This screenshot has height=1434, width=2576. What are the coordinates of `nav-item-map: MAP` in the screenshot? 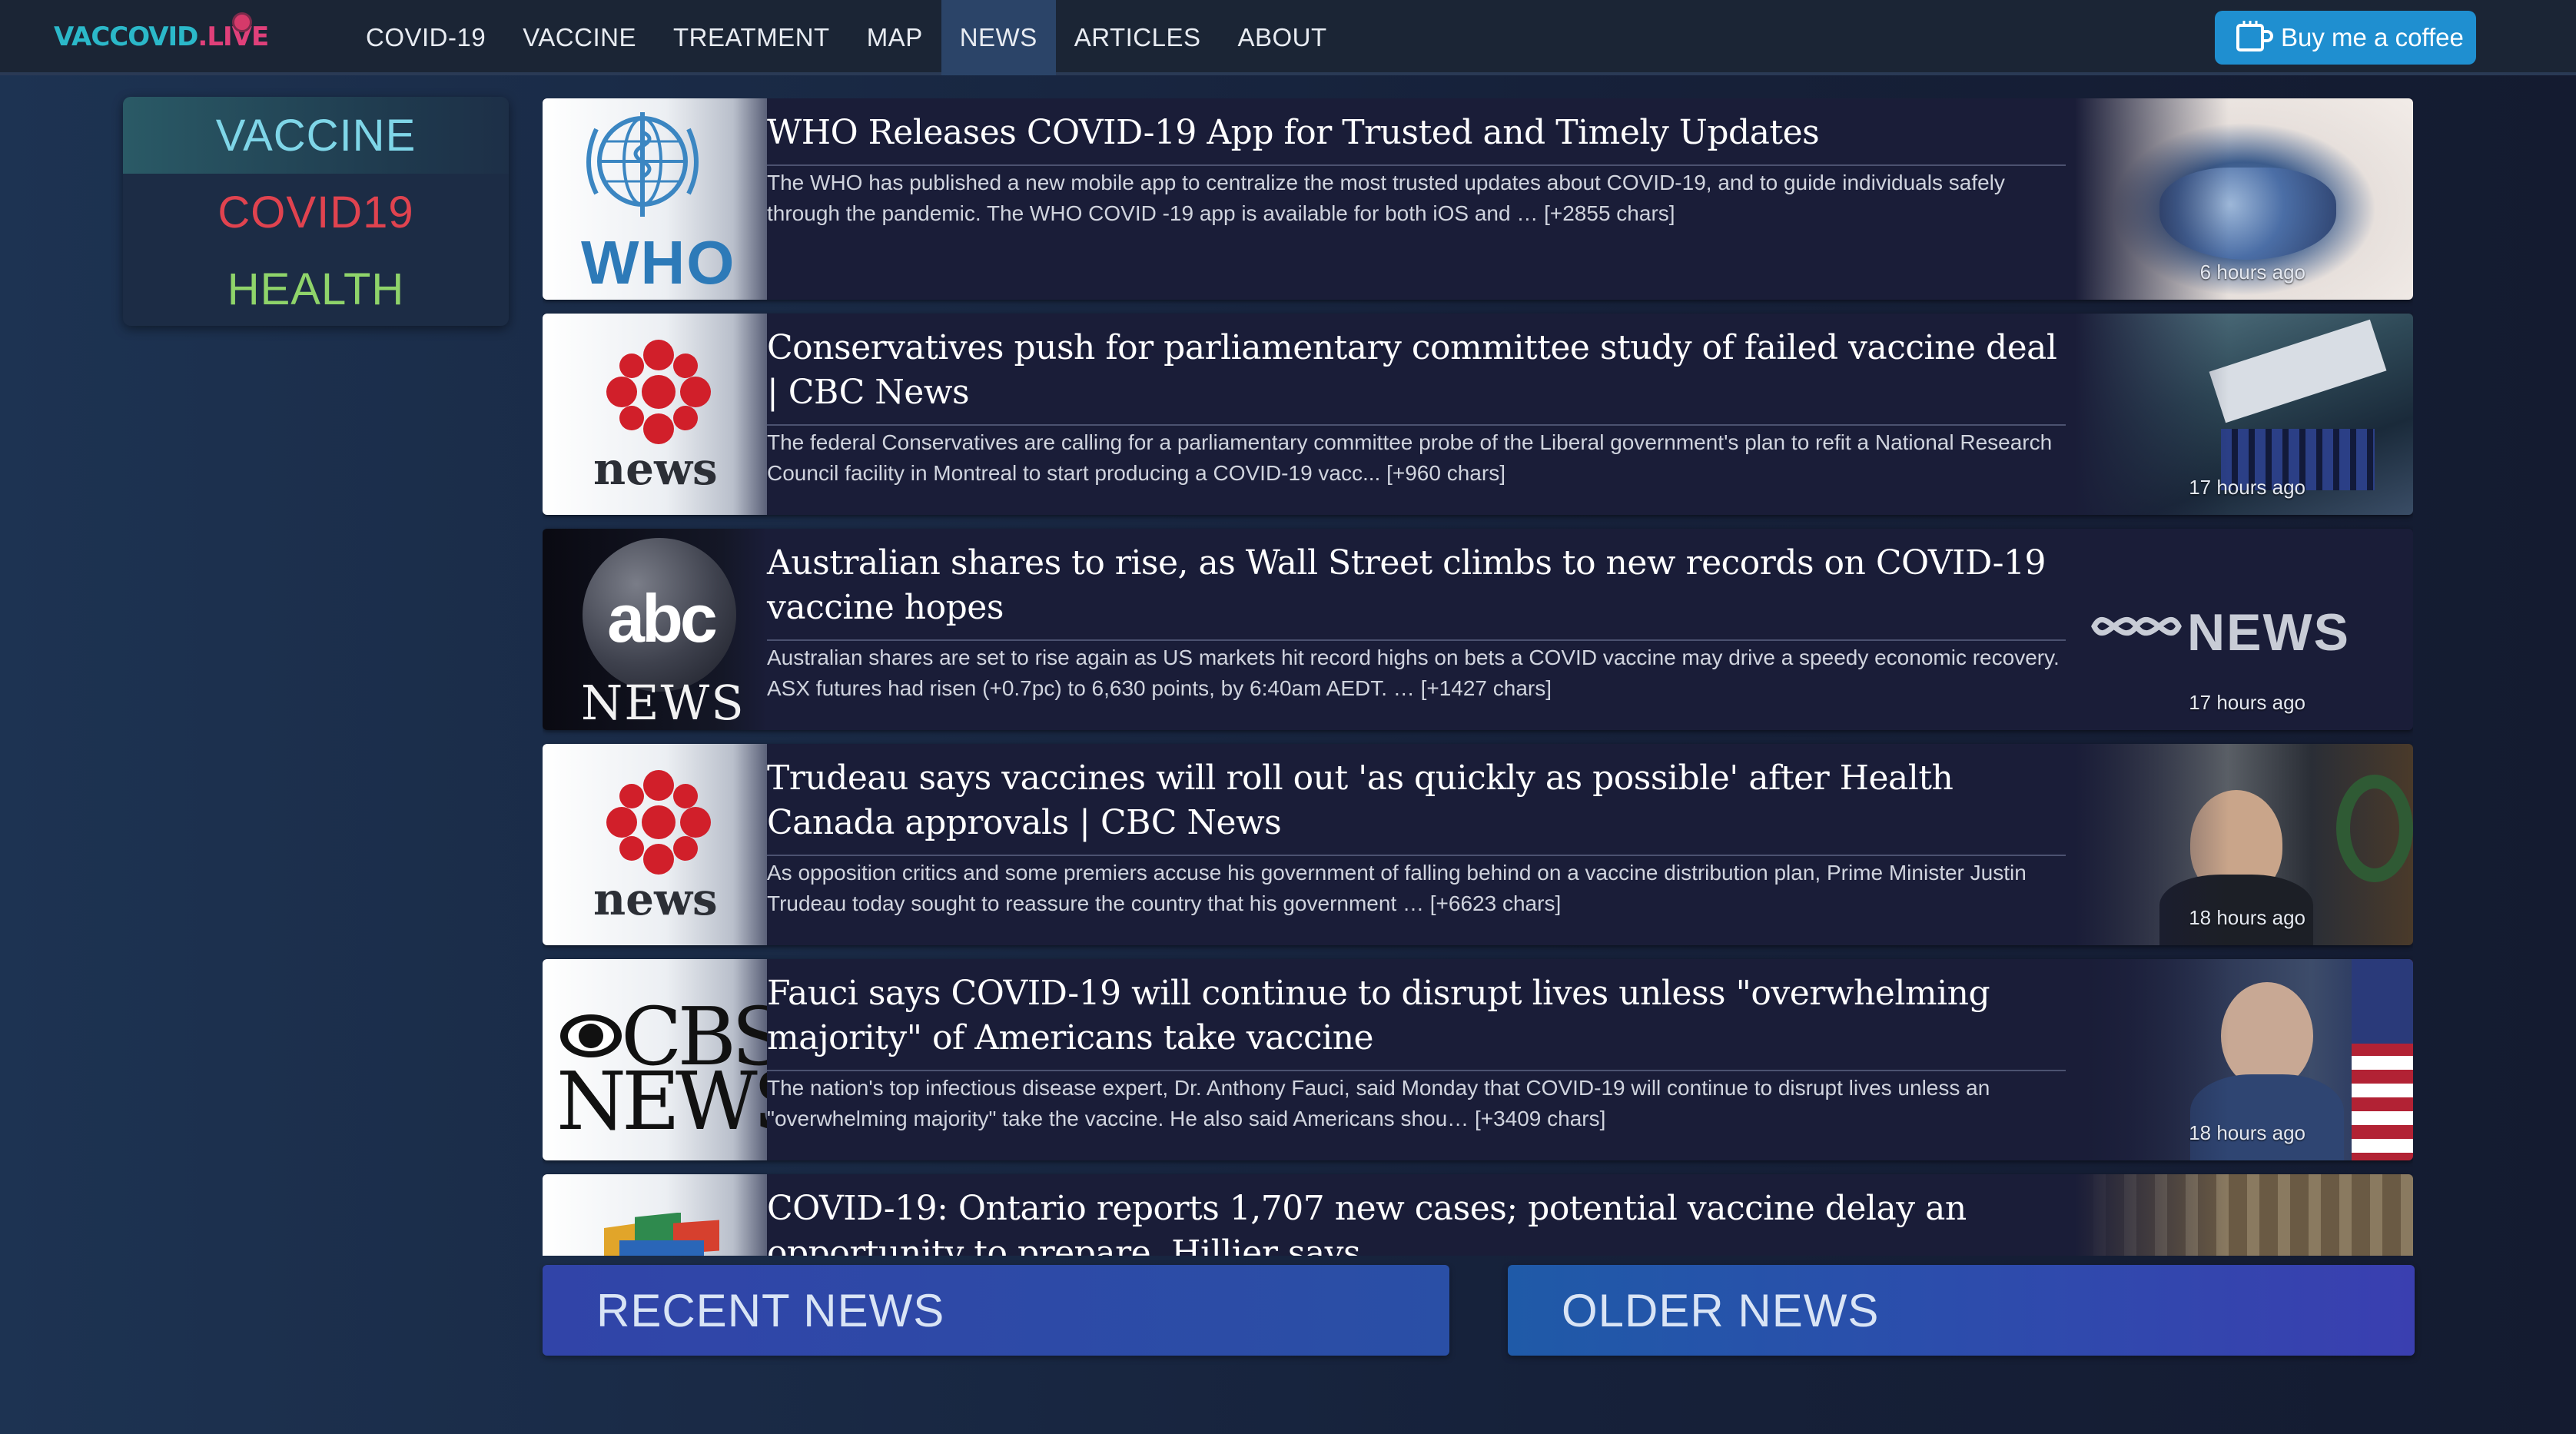 It's located at (894, 37).